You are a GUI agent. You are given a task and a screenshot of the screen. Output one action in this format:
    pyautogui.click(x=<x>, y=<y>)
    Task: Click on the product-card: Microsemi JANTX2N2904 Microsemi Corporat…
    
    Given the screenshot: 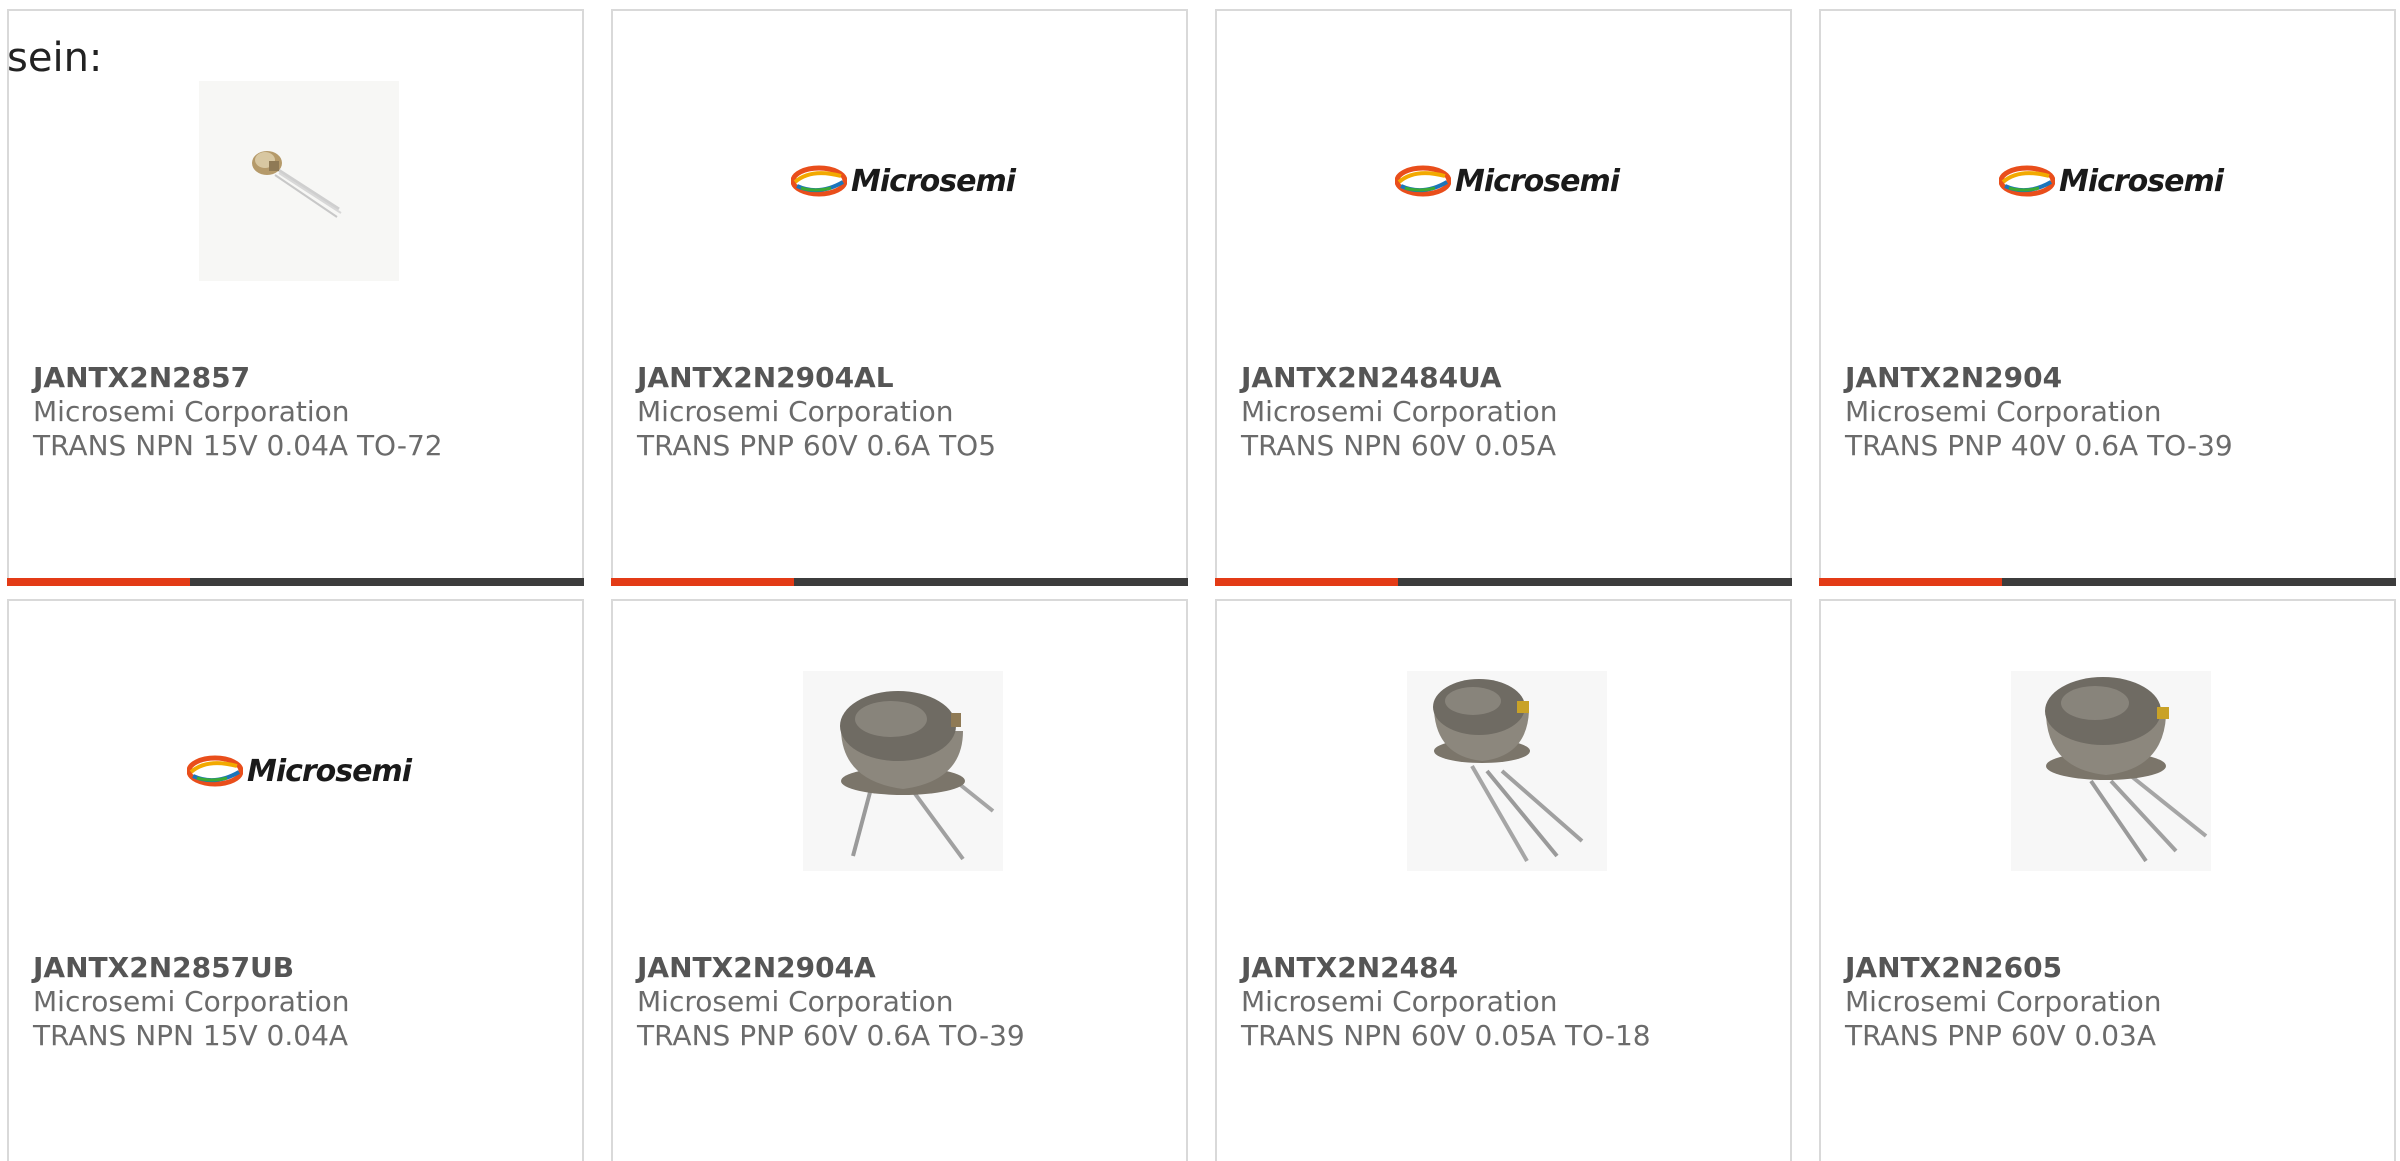 What is the action you would take?
    pyautogui.click(x=2107, y=297)
    